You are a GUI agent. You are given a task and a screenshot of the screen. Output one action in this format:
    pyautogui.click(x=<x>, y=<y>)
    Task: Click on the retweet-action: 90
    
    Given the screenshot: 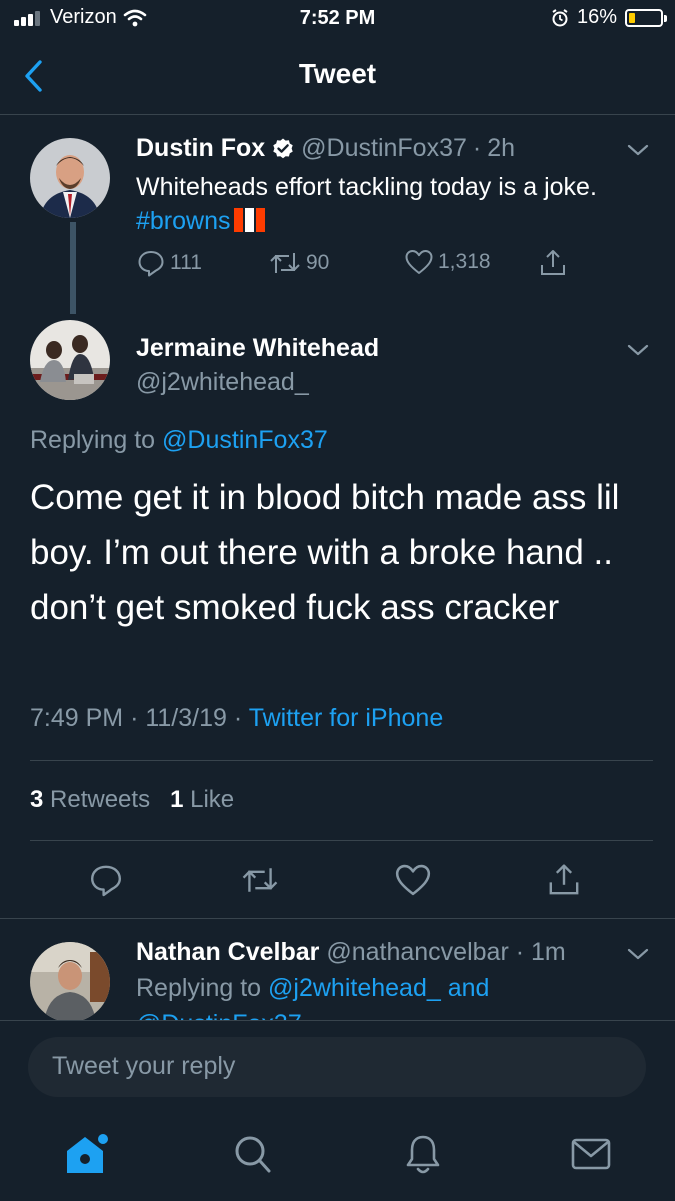 What is the action you would take?
    pyautogui.click(x=298, y=263)
    